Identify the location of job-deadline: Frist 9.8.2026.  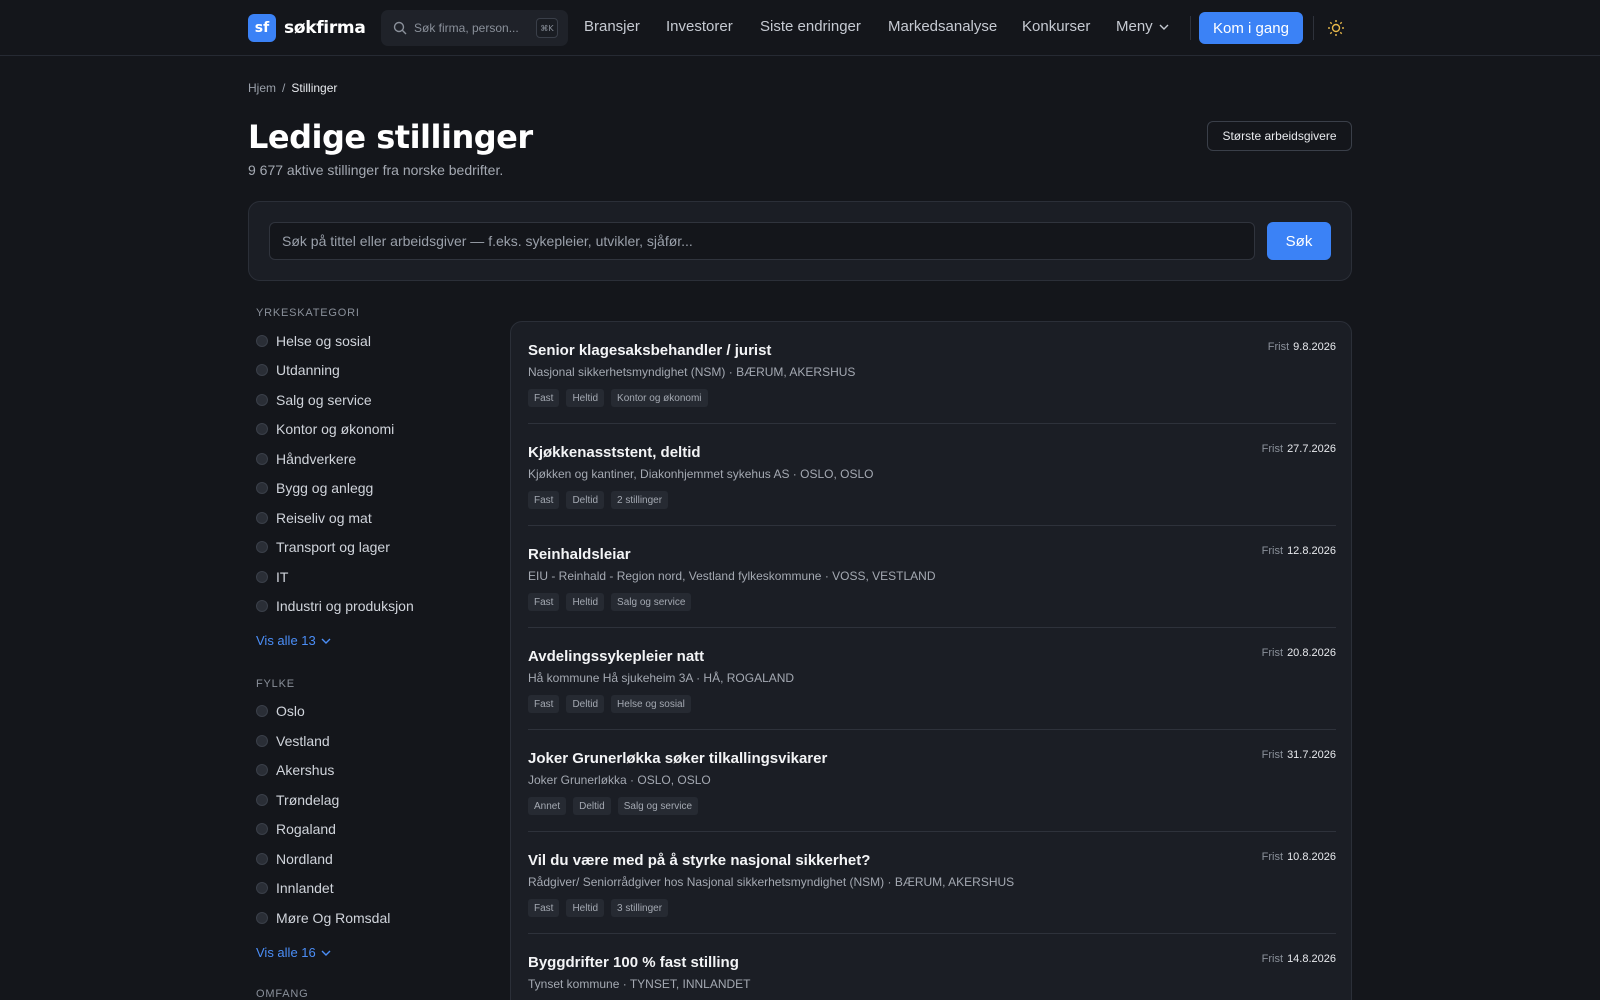
(1302, 347).